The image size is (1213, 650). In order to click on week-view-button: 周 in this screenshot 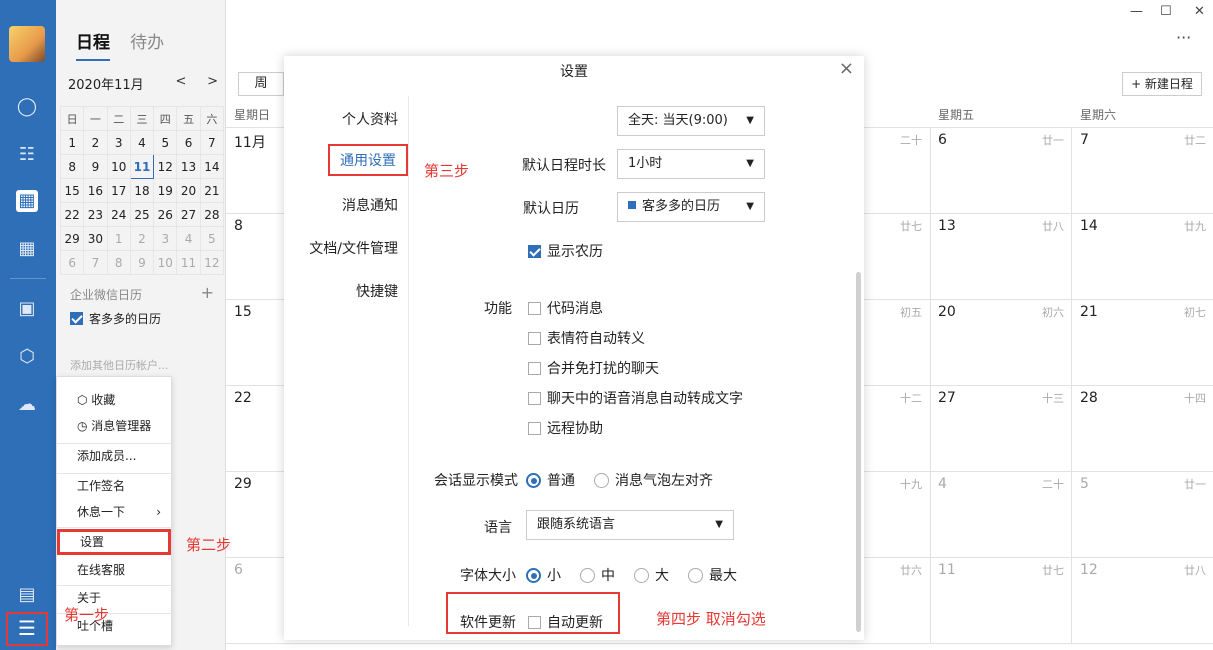, I will do `click(261, 84)`.